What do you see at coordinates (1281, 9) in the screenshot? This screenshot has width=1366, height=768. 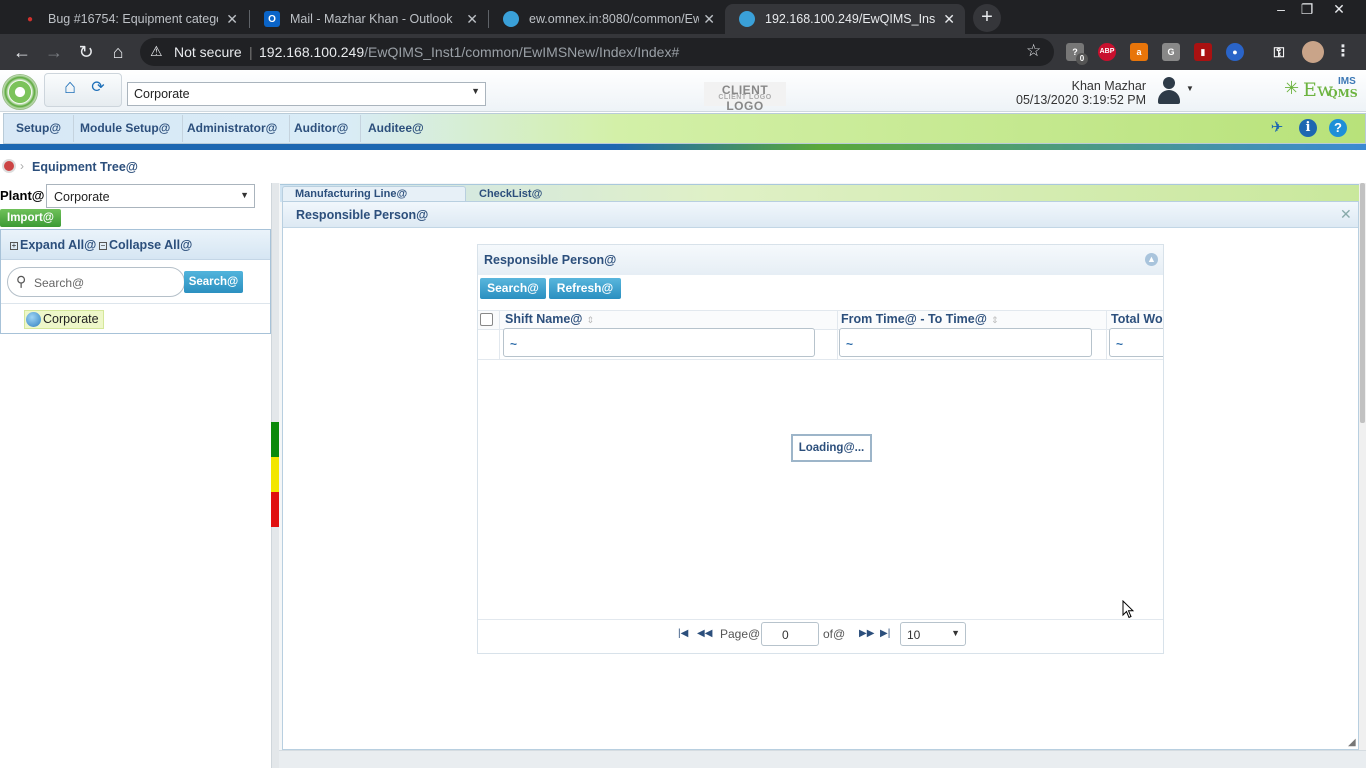 I see `minimize-icon: –` at bounding box center [1281, 9].